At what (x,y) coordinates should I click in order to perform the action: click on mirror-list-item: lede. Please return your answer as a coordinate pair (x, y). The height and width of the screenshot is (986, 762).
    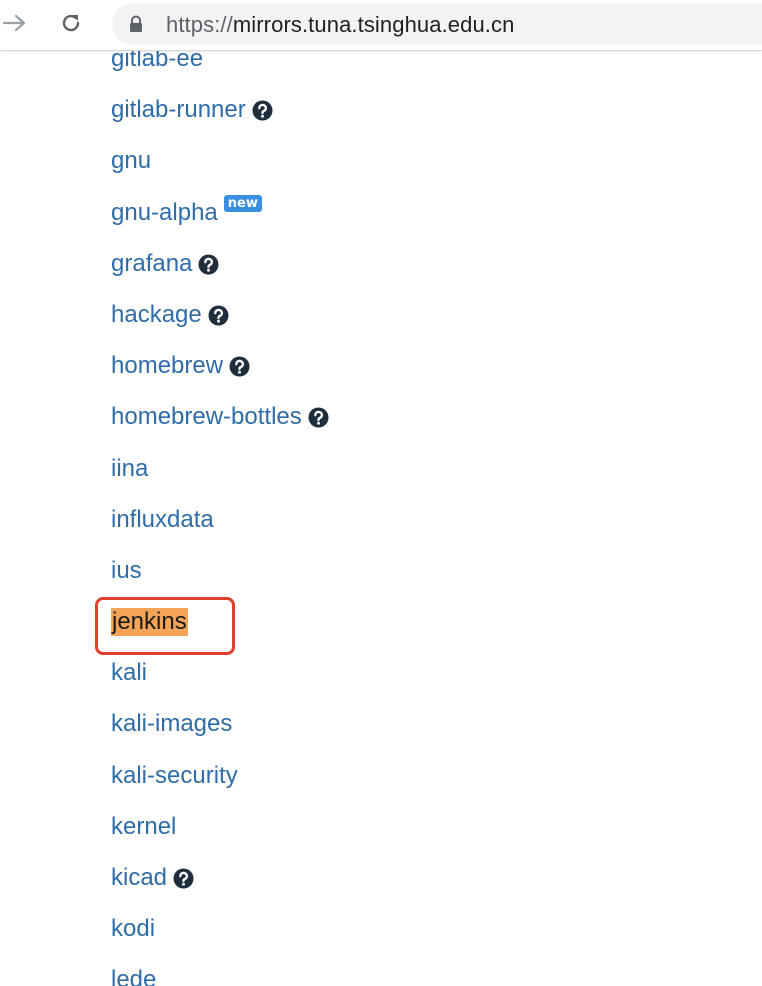
    Looking at the image, I should click on (220, 970).